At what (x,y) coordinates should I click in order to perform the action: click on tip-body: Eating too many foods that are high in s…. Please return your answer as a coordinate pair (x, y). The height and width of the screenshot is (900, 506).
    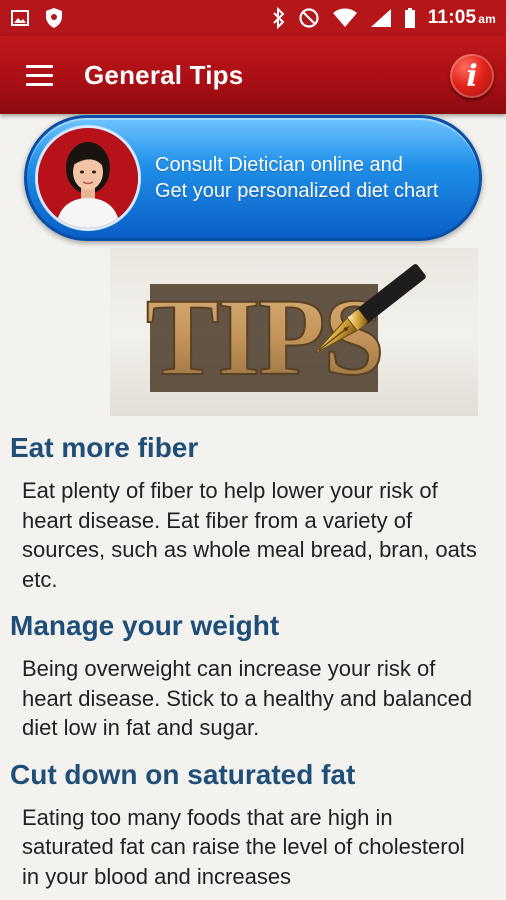
    Looking at the image, I should click on (243, 846).